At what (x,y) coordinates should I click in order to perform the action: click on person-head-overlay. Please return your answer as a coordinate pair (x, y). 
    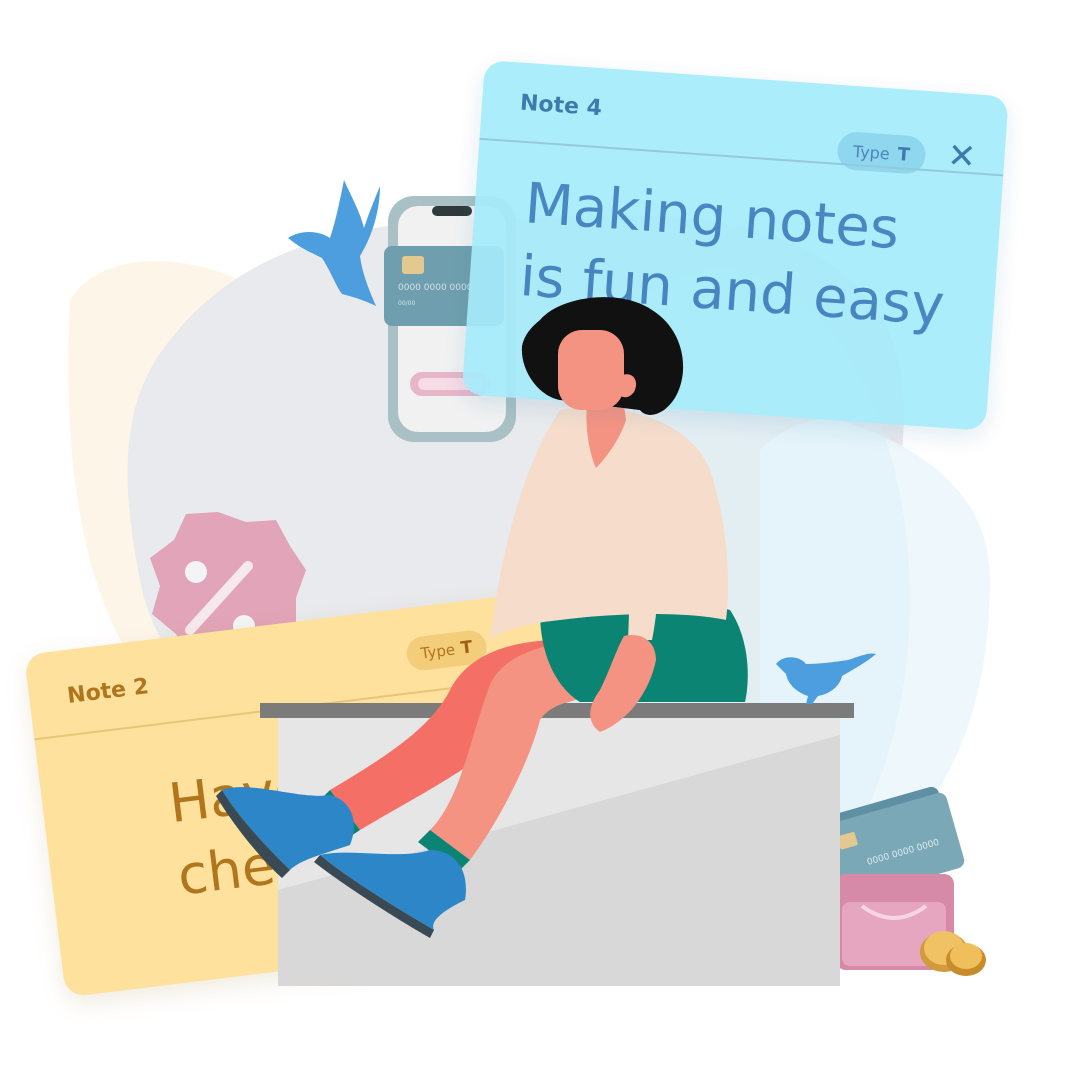
    Looking at the image, I should click on (602, 356).